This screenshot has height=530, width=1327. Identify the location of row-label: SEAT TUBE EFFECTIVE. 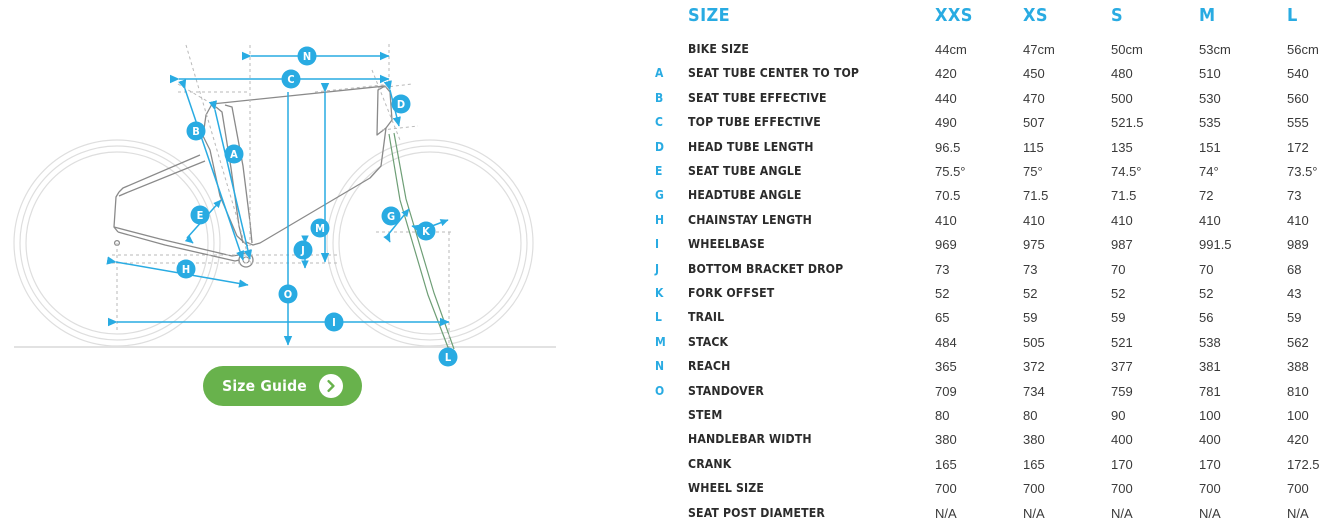
(757, 97).